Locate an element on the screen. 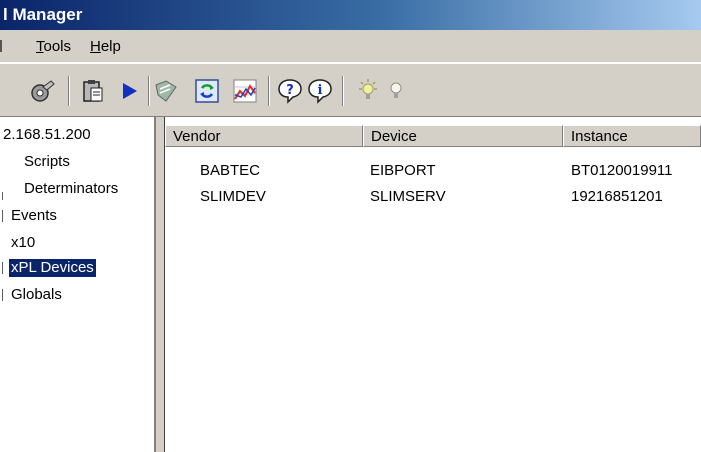 Image resolution: width=701 pixels, height=452 pixels. tree-item-determinators: Determinators is located at coordinates (71, 189).